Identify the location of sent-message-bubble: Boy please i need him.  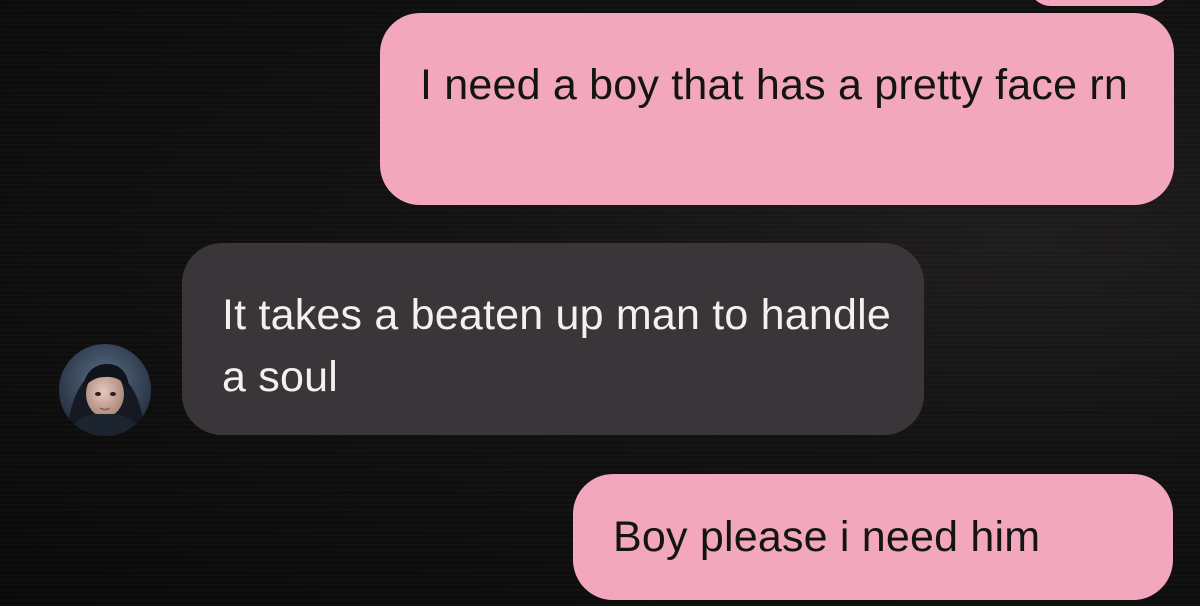
(873, 537).